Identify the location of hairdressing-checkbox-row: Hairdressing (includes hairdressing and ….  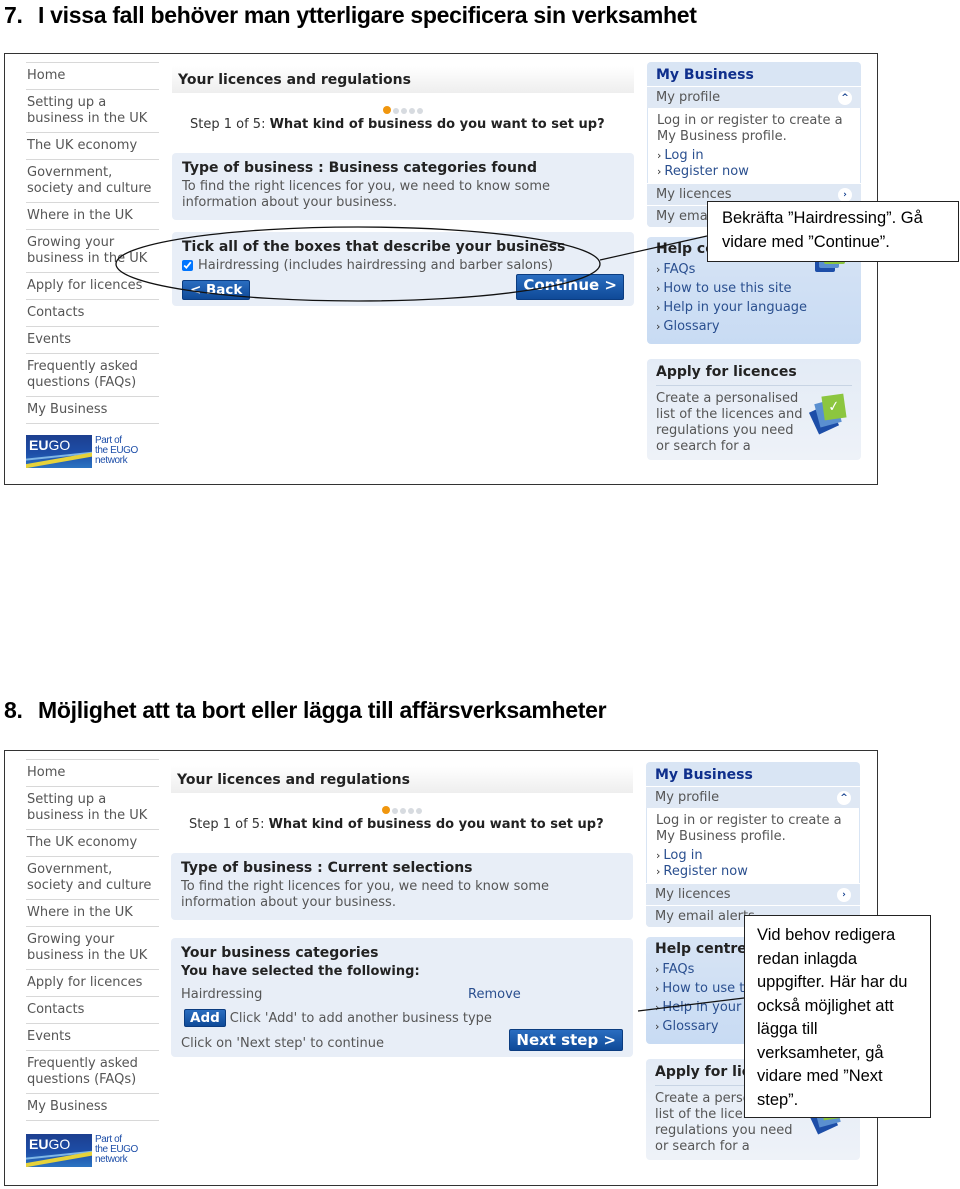
(403, 265).